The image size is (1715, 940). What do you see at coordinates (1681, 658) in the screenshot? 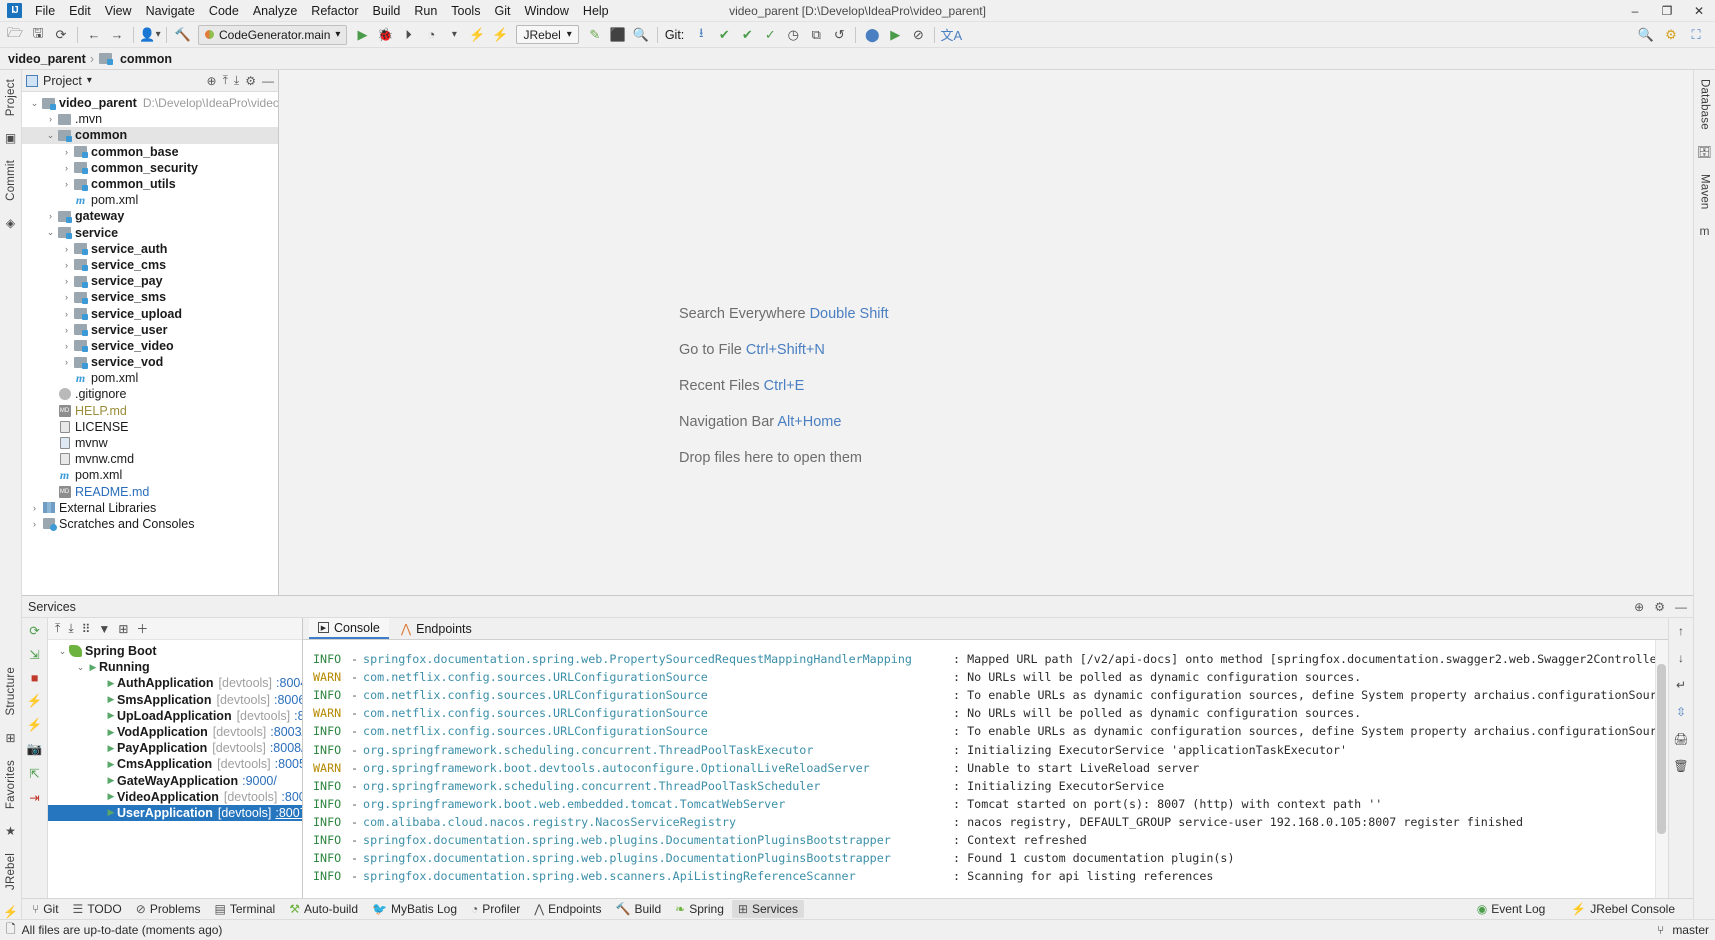
I see `scroll-down-icon: ↓` at bounding box center [1681, 658].